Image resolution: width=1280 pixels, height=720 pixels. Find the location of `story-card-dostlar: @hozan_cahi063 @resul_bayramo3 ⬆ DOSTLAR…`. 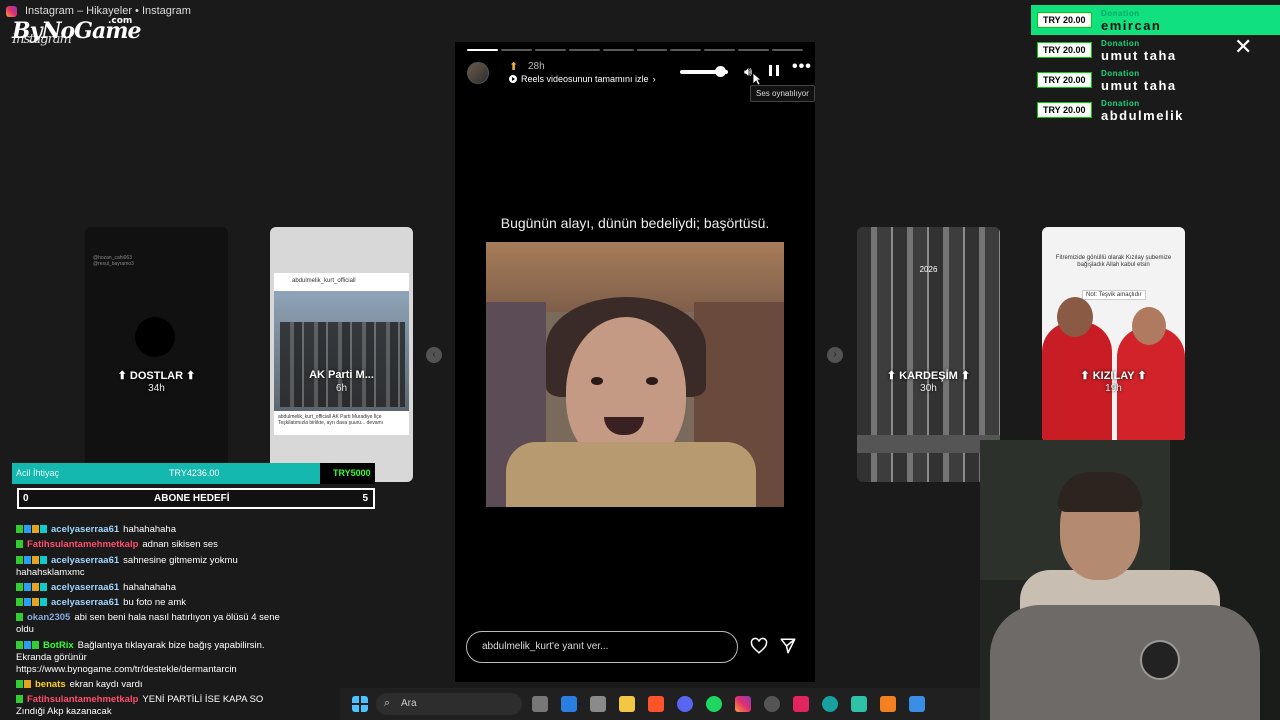

story-card-dostlar: @hozan_cahi063 @resul_bayramo3 ⬆ DOSTLAR… is located at coordinates (156, 354).